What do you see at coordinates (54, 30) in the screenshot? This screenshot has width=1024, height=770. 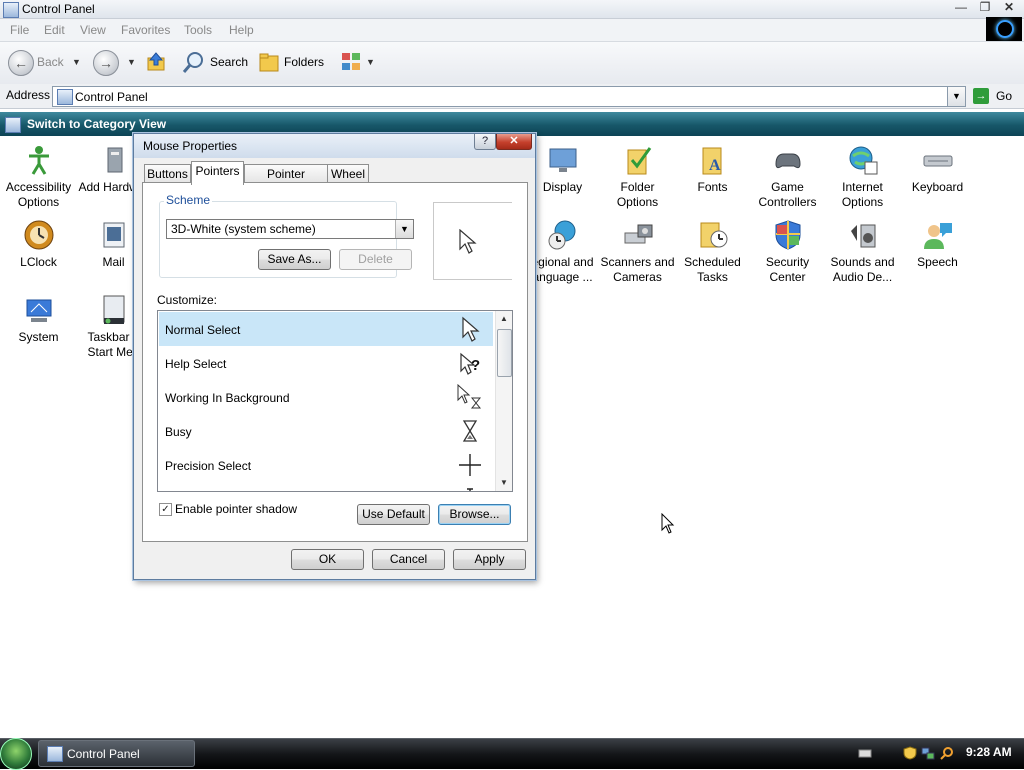 I see `menu-edit: Edit` at bounding box center [54, 30].